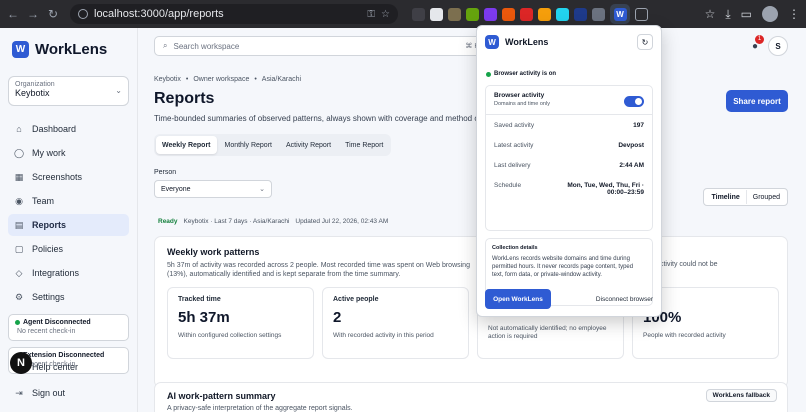  What do you see at coordinates (569, 165) in the screenshot?
I see `detail-row: Last delivery 2:44 AM` at bounding box center [569, 165].